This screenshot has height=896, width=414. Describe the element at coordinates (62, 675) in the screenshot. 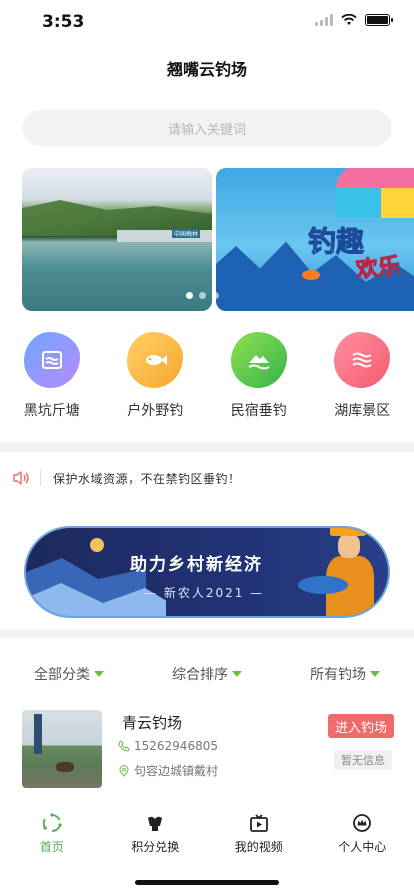

I see `filter-label: 全部分类` at that location.